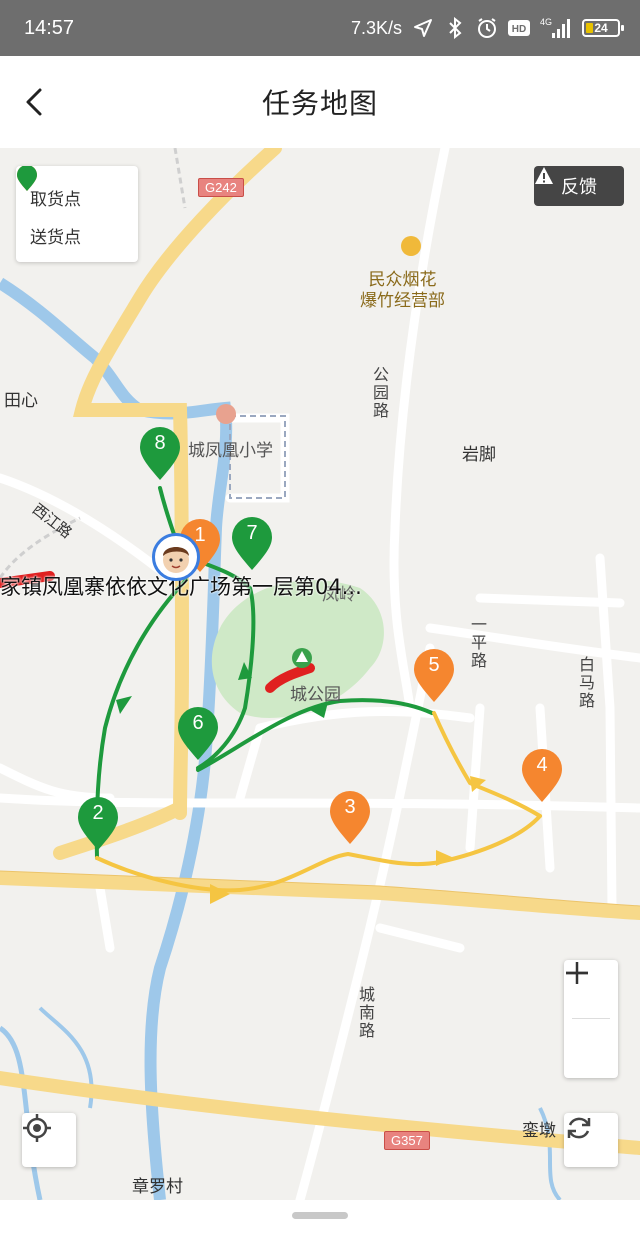  What do you see at coordinates (176, 560) in the screenshot?
I see `avatar-face-icon` at bounding box center [176, 560].